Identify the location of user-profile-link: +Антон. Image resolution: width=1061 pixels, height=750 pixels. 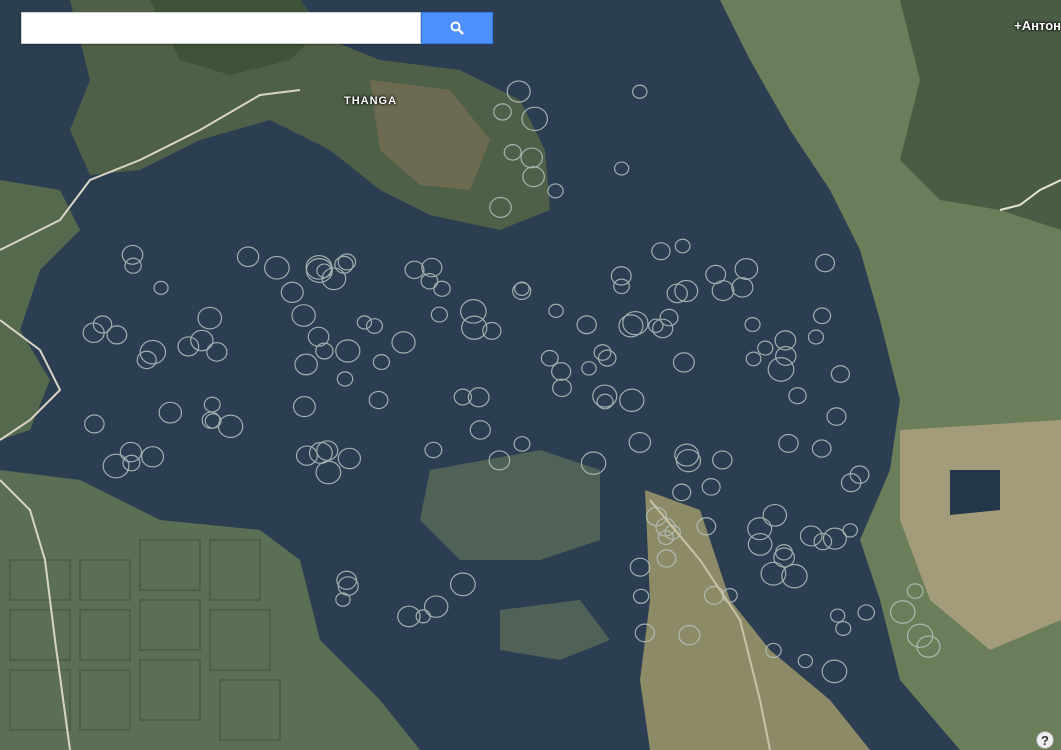
(1037, 25).